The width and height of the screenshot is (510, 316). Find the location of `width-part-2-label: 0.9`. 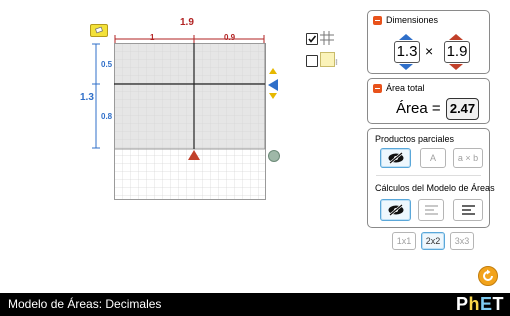

width-part-2-label: 0.9 is located at coordinates (230, 37).